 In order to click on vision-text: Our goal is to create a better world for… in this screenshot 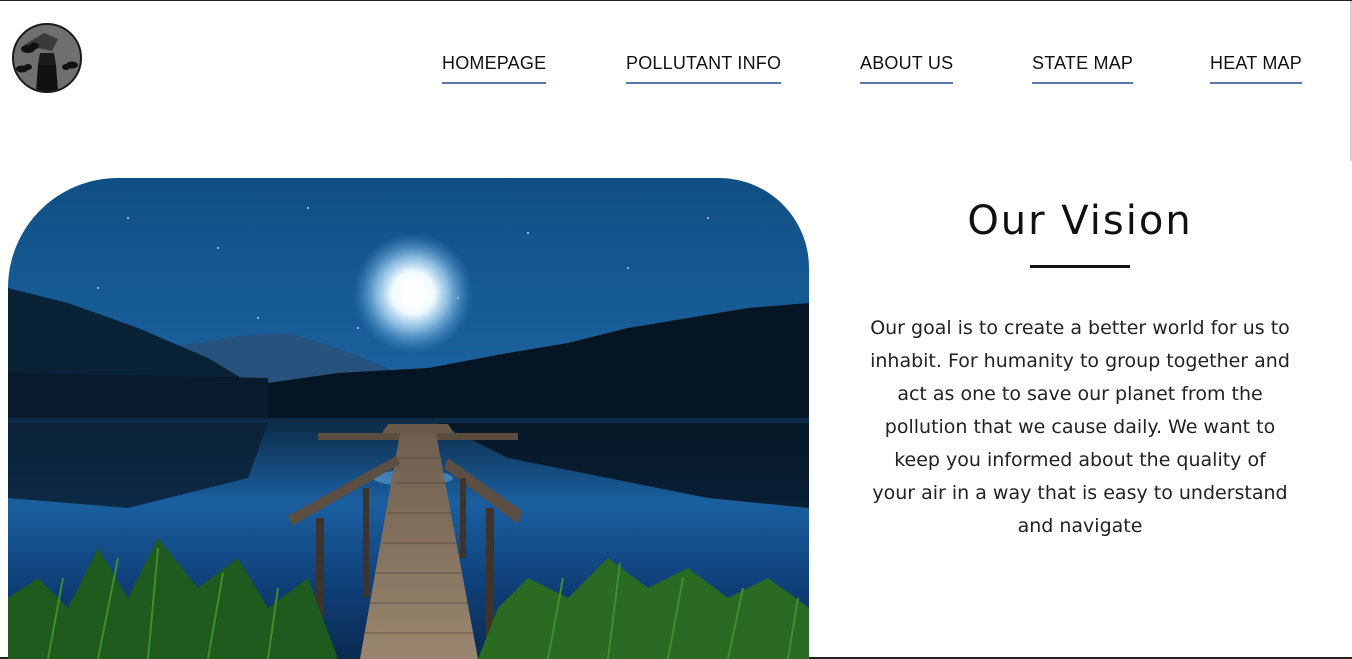, I will do `click(1080, 427)`.